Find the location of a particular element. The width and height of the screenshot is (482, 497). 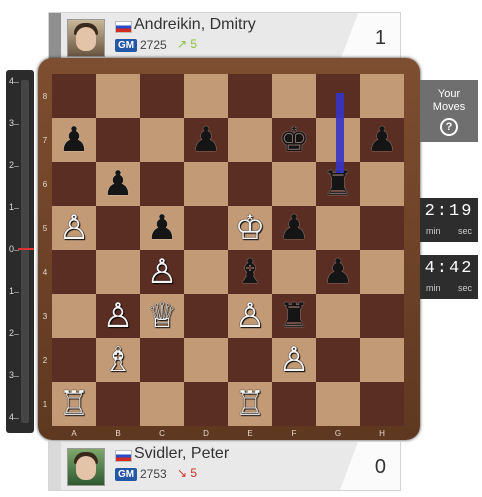

square-b5 is located at coordinates (118, 228).